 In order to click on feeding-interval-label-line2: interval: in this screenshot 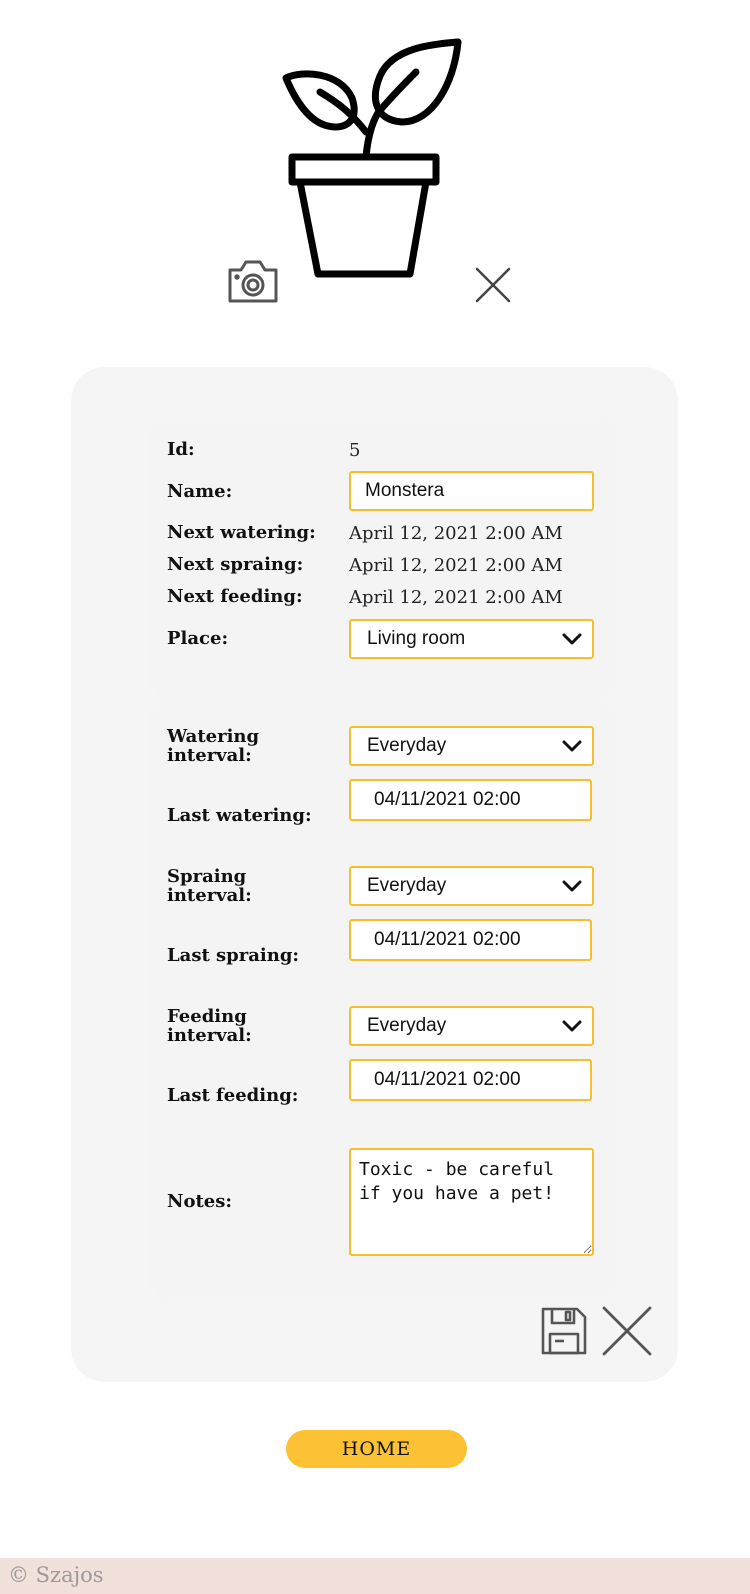, I will do `click(209, 1035)`.